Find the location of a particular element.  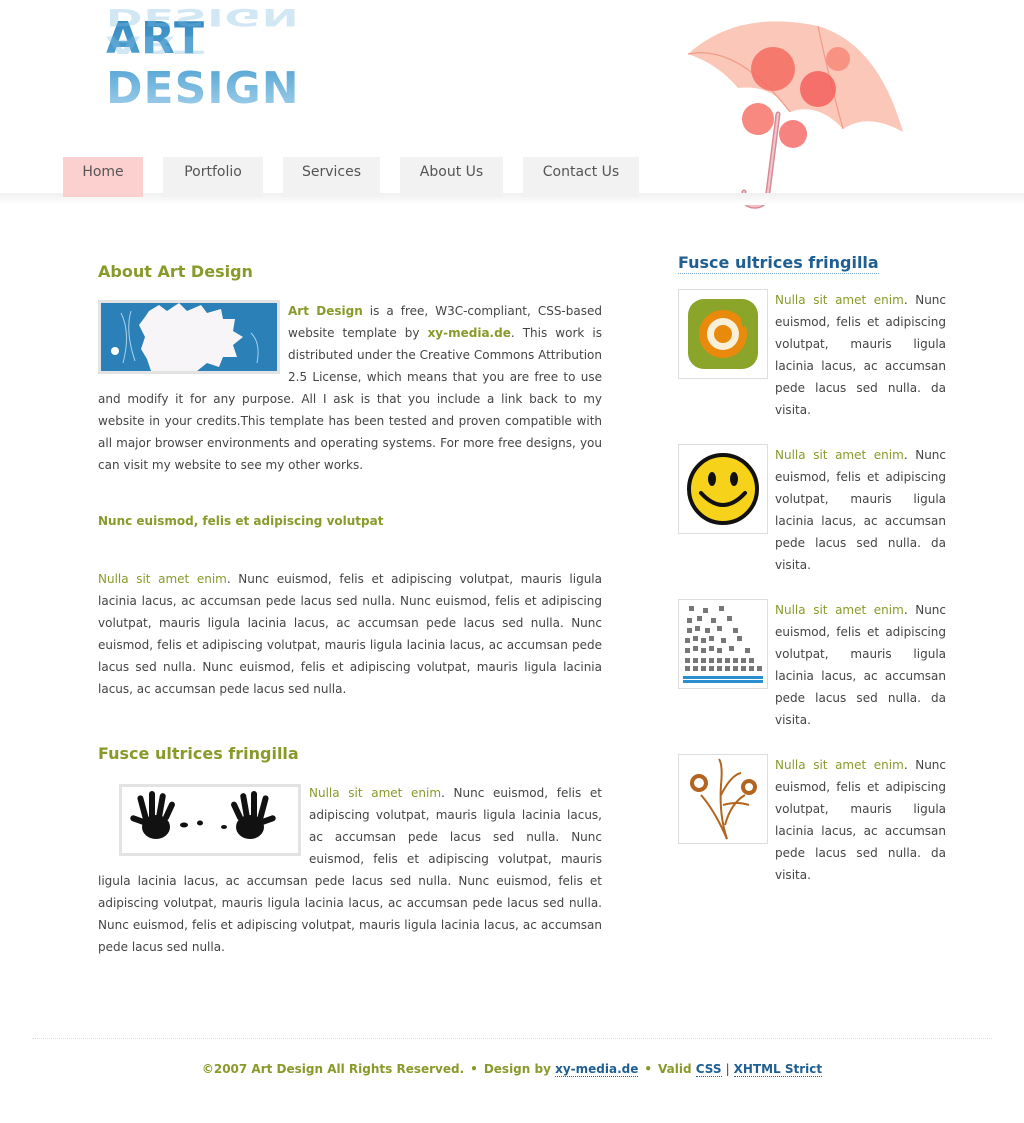

footer-valid-label: Valid is located at coordinates (675, 1069).